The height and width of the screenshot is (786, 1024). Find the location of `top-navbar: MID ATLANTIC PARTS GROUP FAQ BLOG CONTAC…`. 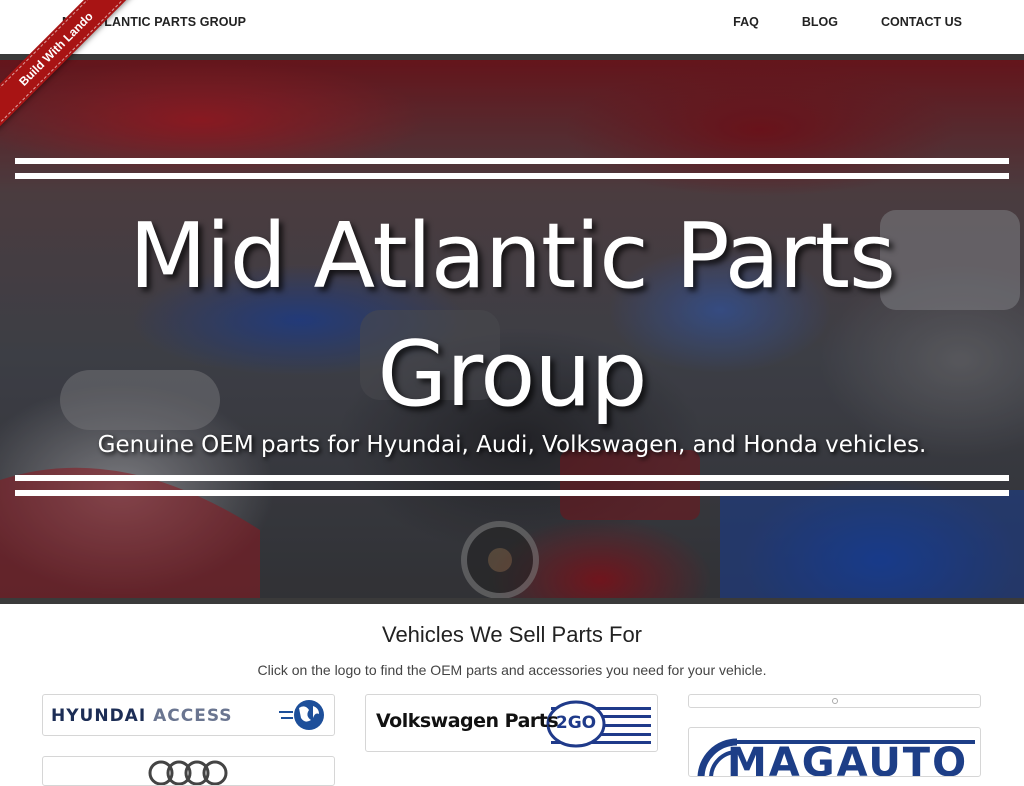

top-navbar: MID ATLANTIC PARTS GROUP FAQ BLOG CONTAC… is located at coordinates (512, 30).